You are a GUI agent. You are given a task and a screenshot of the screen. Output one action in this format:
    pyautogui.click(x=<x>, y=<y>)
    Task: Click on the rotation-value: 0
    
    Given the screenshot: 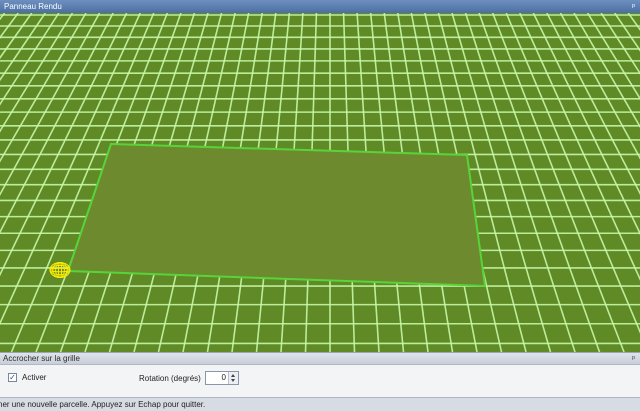 What is the action you would take?
    pyautogui.click(x=224, y=377)
    